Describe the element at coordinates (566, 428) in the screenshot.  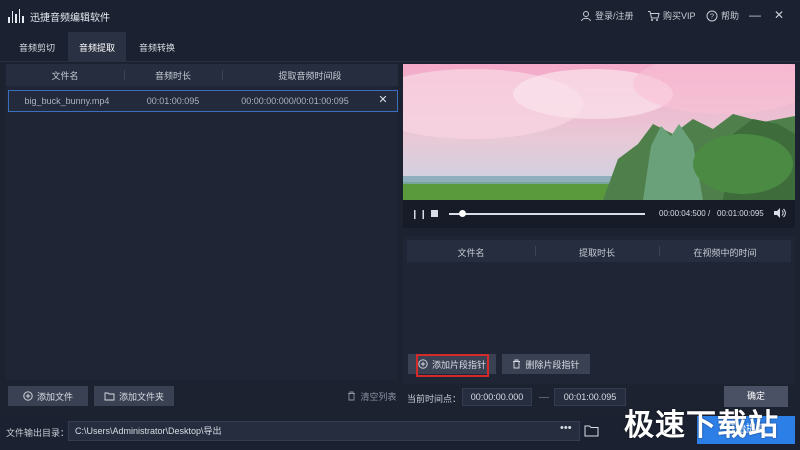
I see `browse-dots-button: •••` at that location.